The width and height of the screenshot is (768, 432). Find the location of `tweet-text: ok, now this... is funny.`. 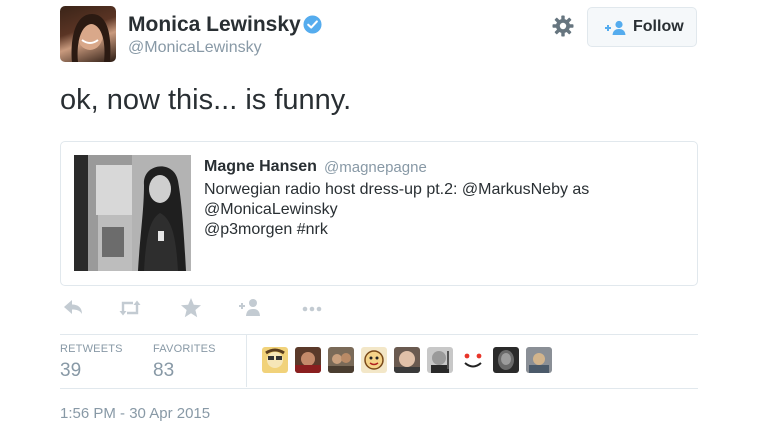

tweet-text: ok, now this... is funny. is located at coordinates (206, 100).